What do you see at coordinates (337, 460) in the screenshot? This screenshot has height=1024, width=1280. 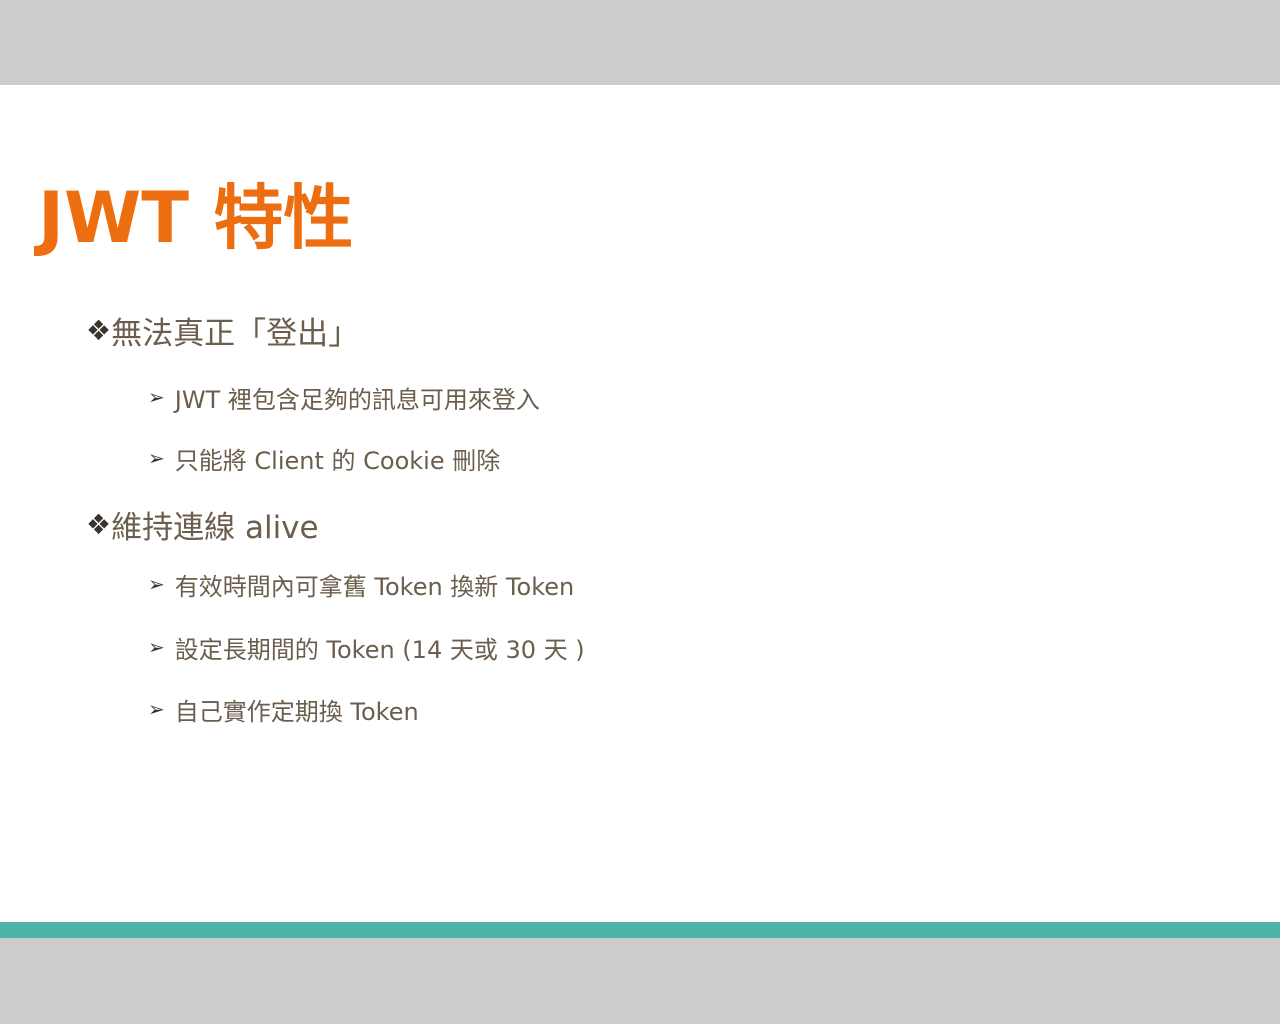 I see `bullet-level2-text: 只能將 Client 的 Cookie 刪除` at bounding box center [337, 460].